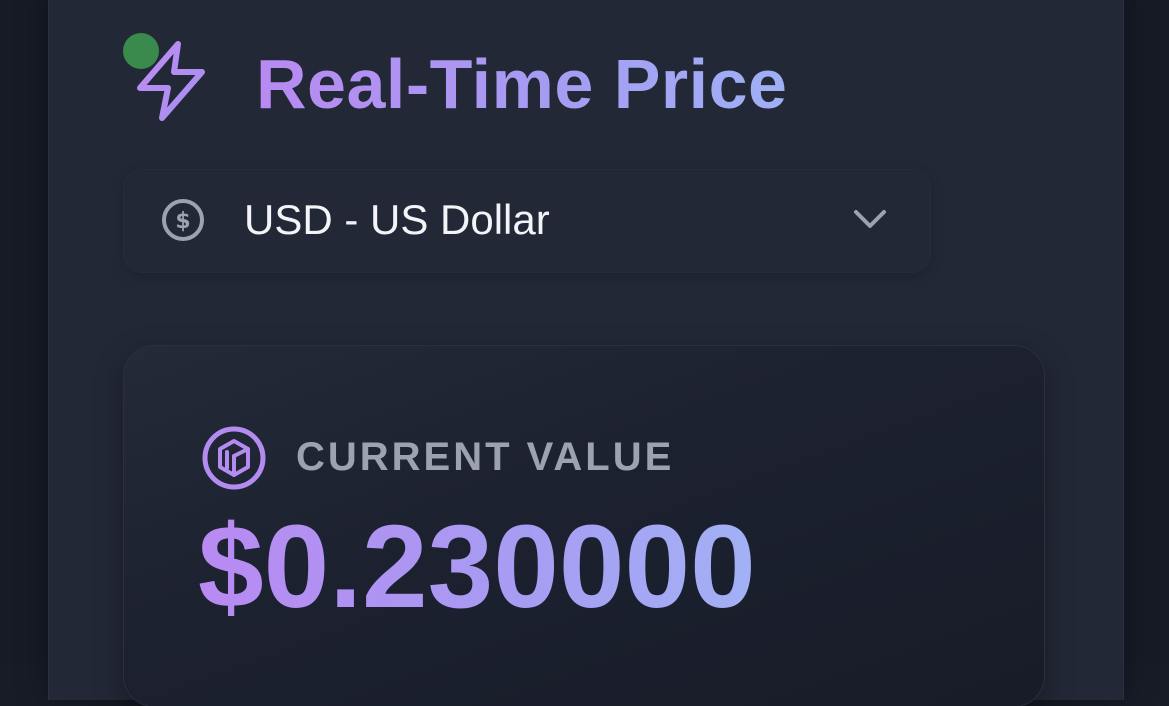 The image size is (1169, 706). I want to click on lightning-bolt-icon, so click(171, 81).